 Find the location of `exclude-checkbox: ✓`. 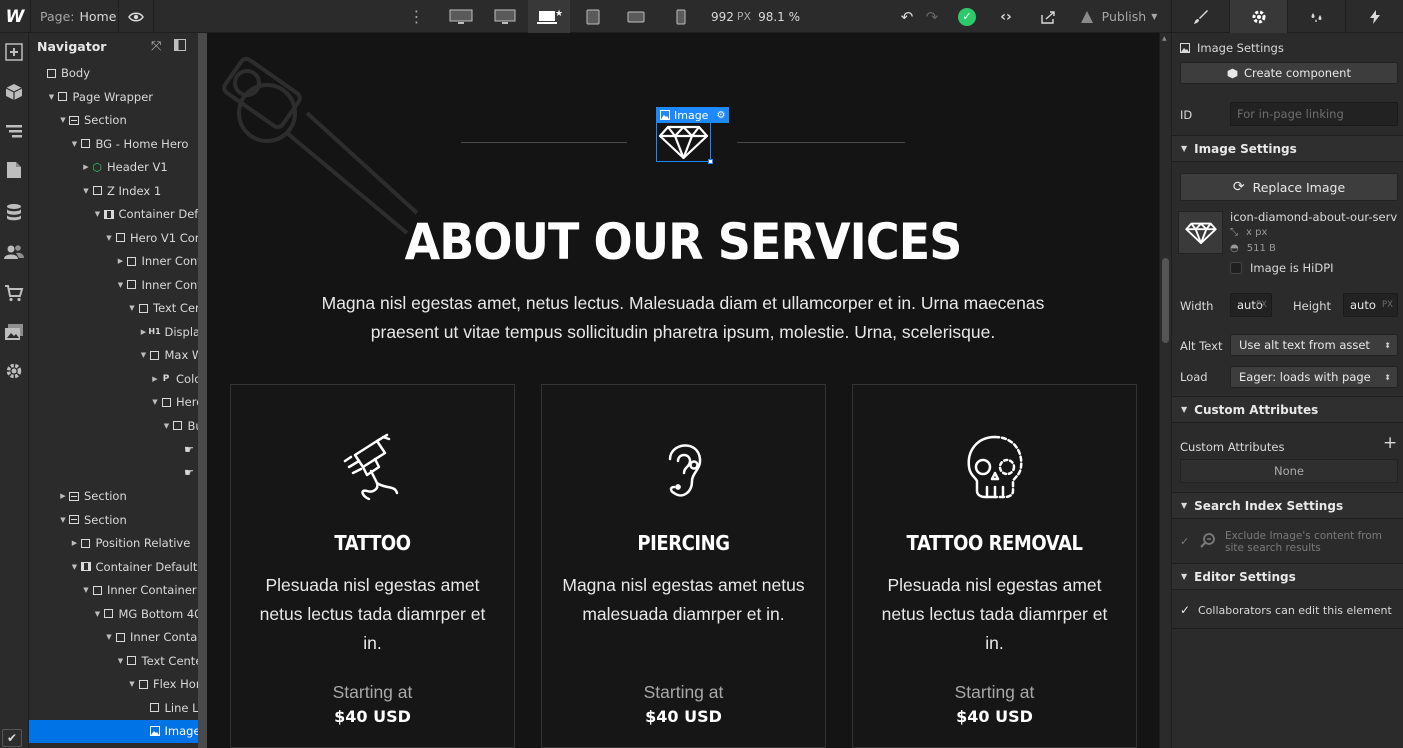

exclude-checkbox: ✓ is located at coordinates (1184, 541).